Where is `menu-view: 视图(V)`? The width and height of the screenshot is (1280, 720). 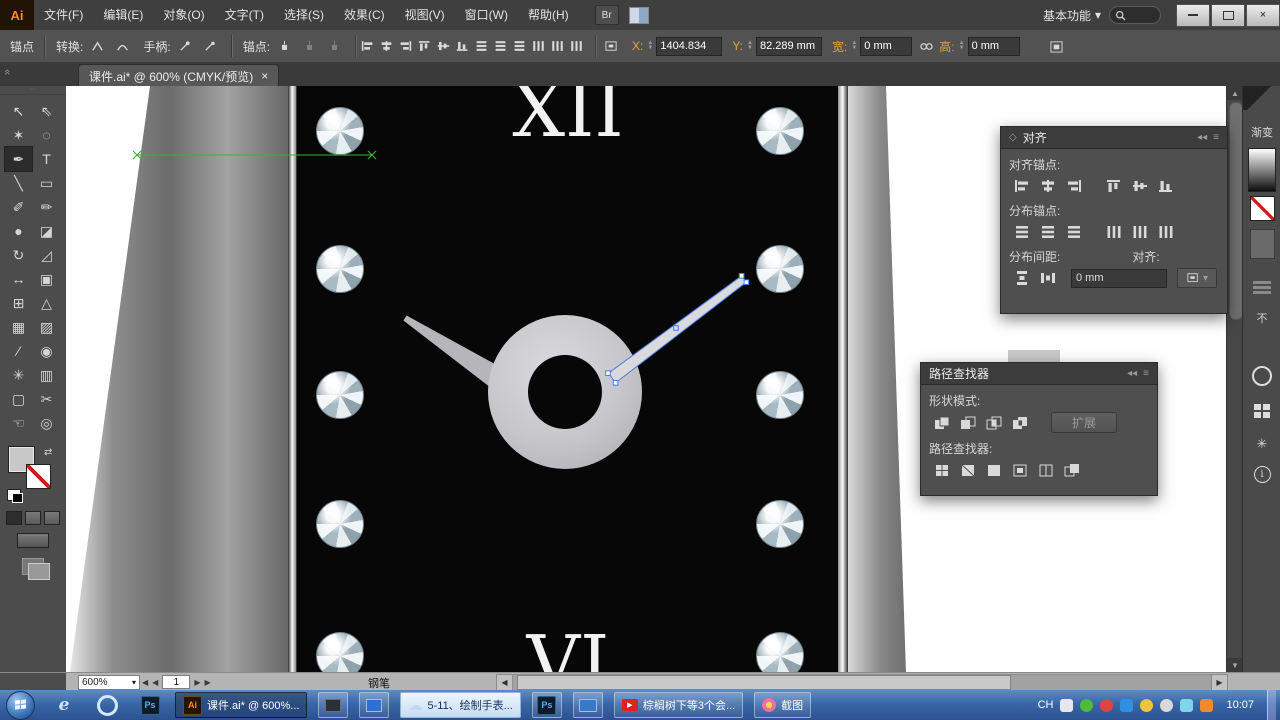 menu-view: 视图(V) is located at coordinates (425, 15).